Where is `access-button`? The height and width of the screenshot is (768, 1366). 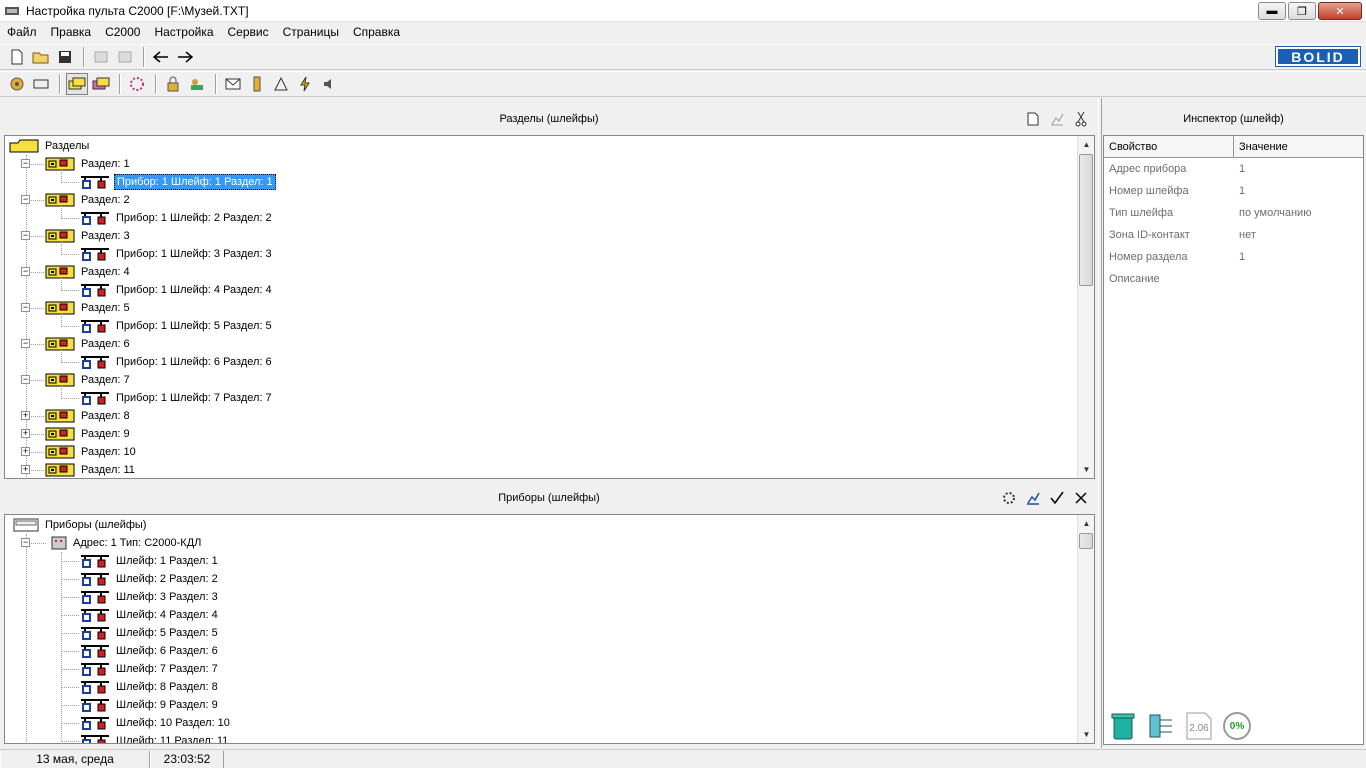
access-button is located at coordinates (173, 84).